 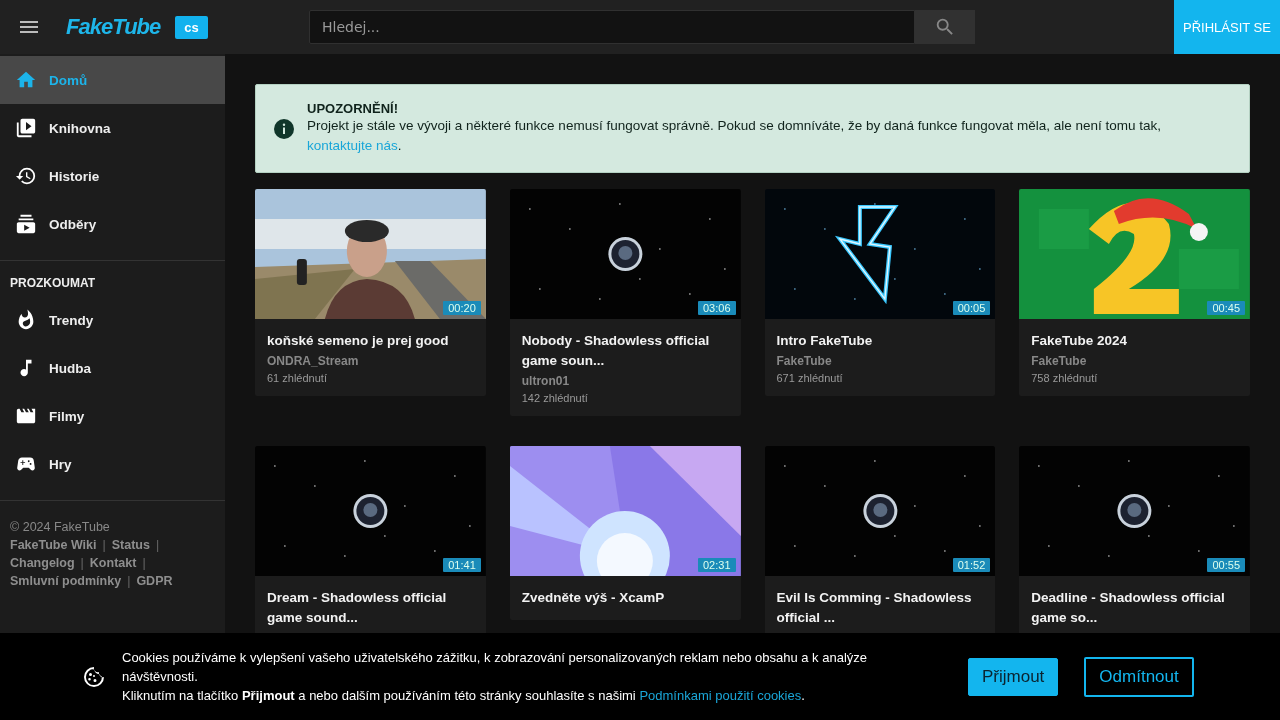 I want to click on footer-link: FakeTube Wiki, so click(x=53, y=545).